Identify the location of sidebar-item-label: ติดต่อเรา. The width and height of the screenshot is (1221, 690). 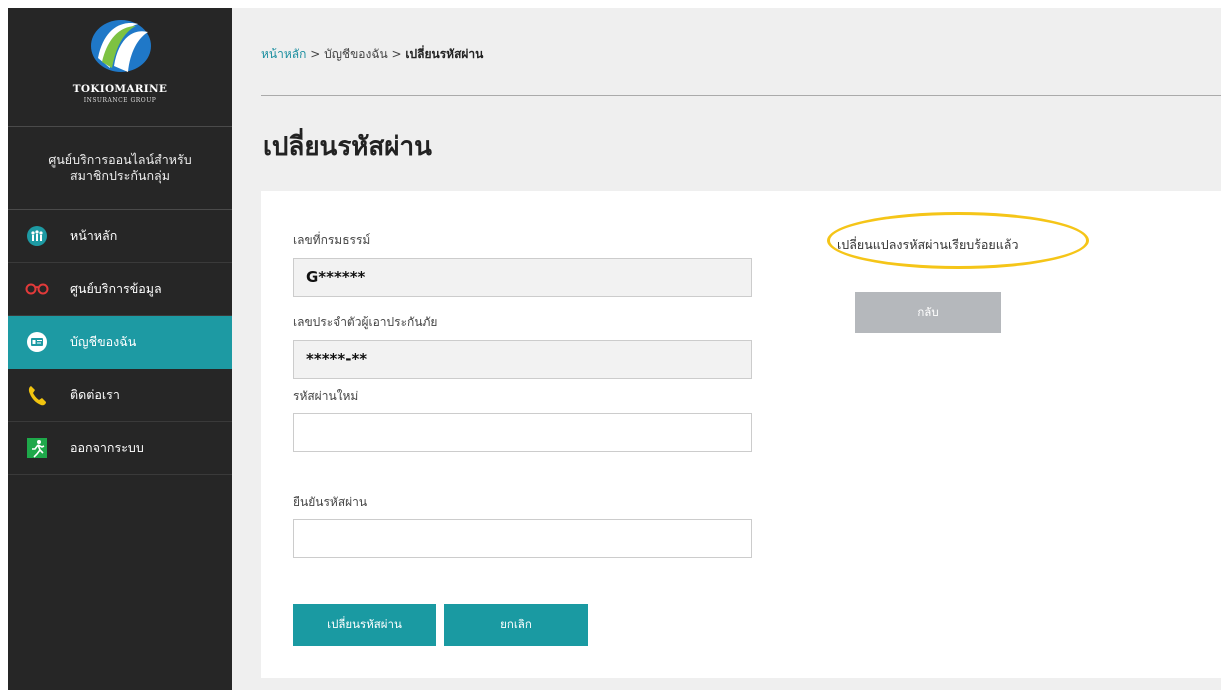
(95, 394).